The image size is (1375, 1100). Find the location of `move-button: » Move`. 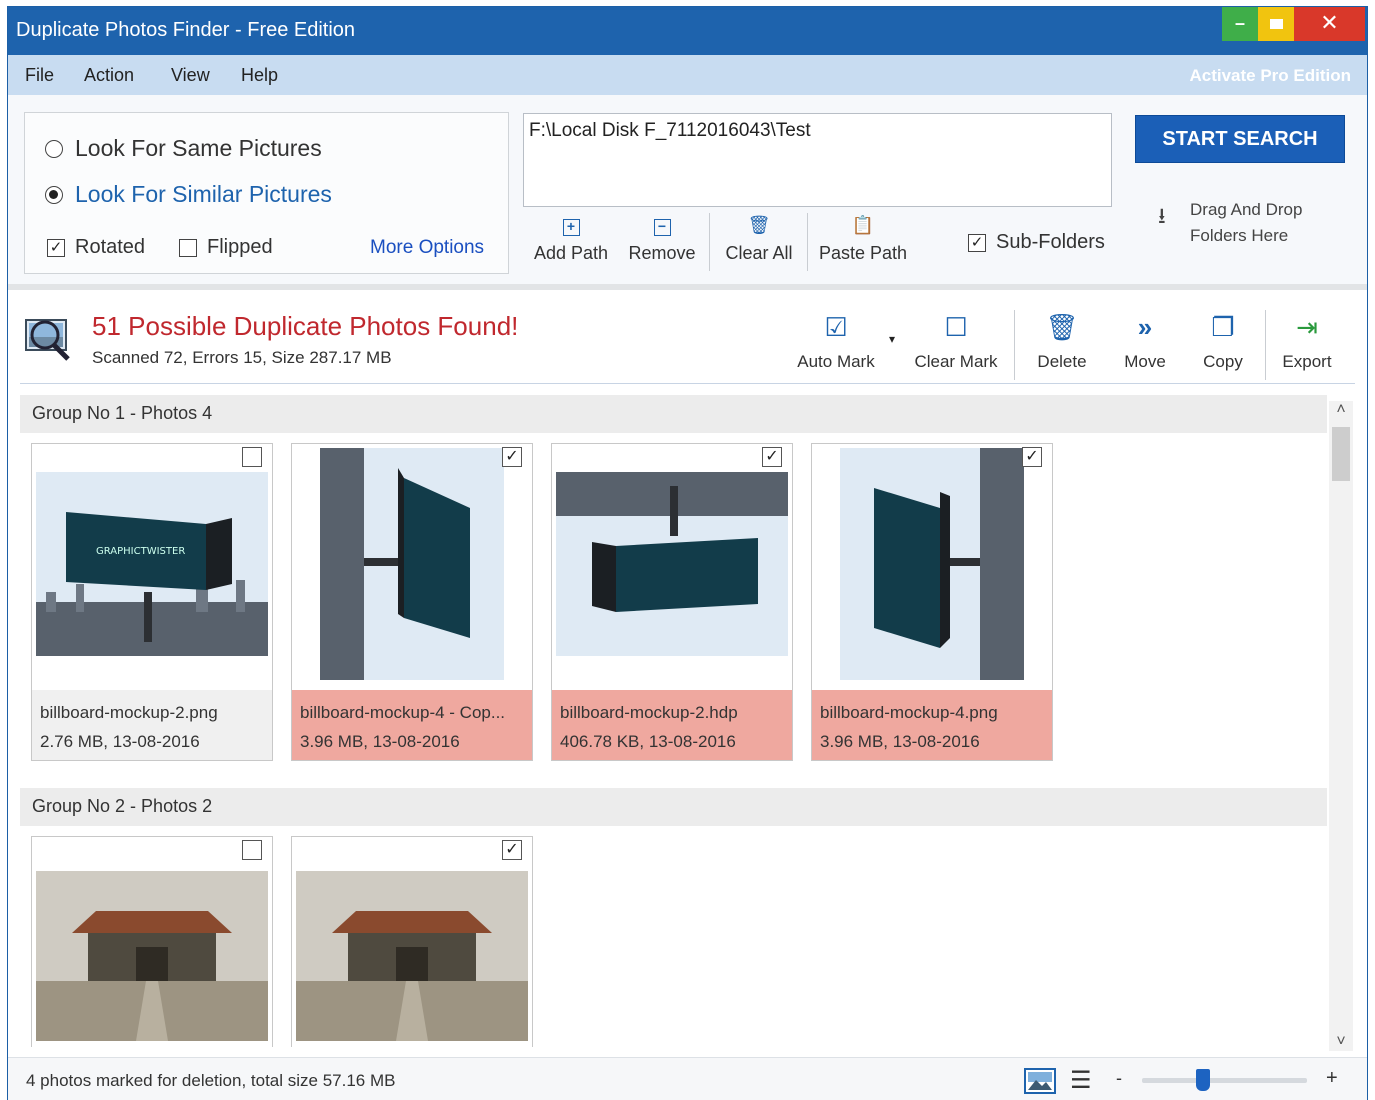

move-button: » Move is located at coordinates (1145, 341).